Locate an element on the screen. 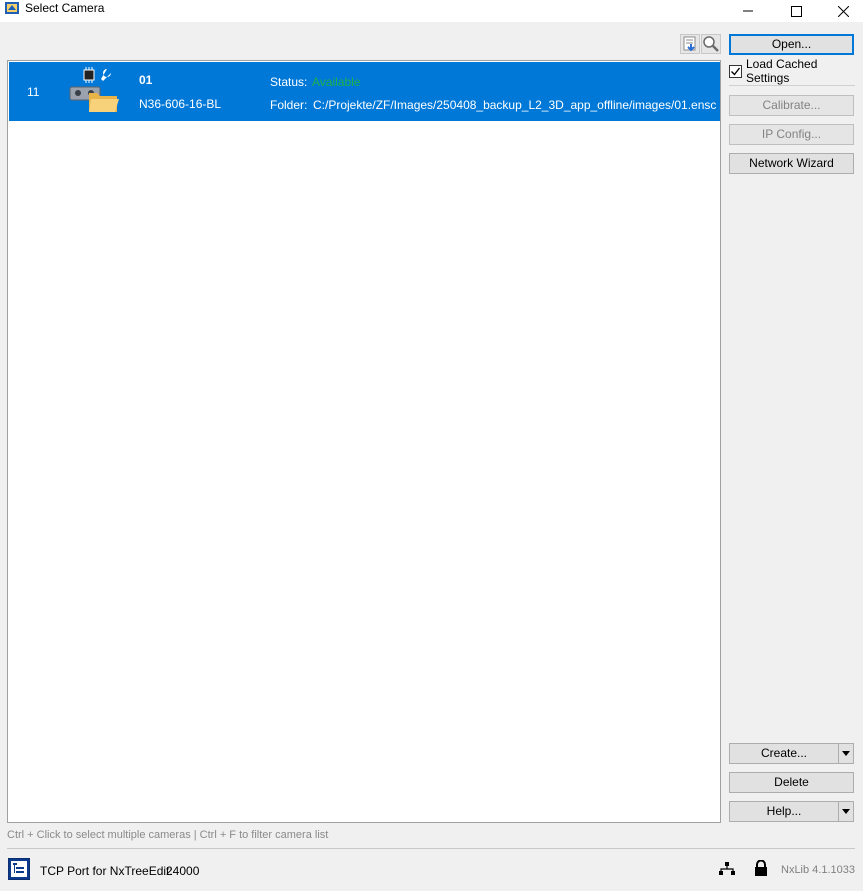  search-icon is located at coordinates (711, 44).